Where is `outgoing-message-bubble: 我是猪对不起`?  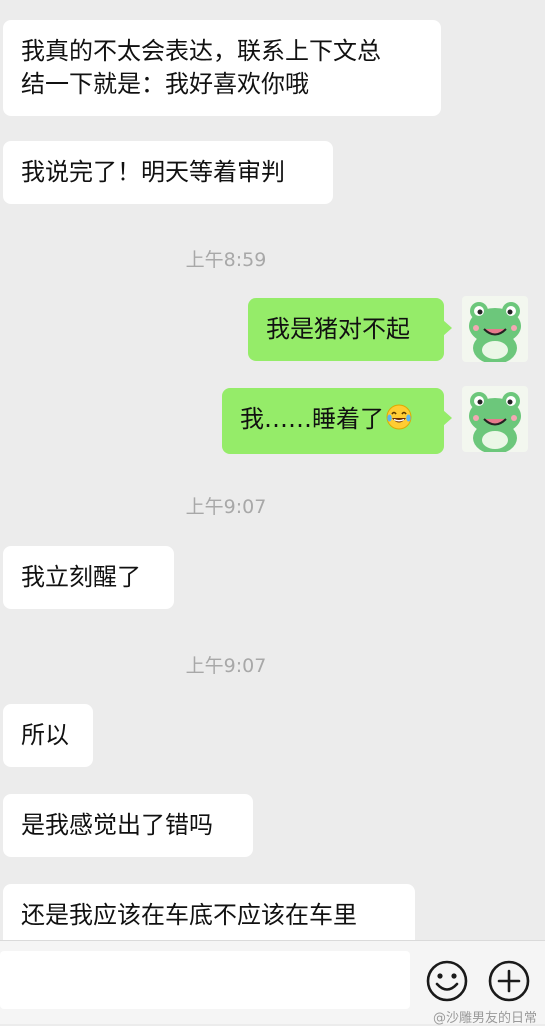
outgoing-message-bubble: 我是猪对不起 is located at coordinates (350, 329).